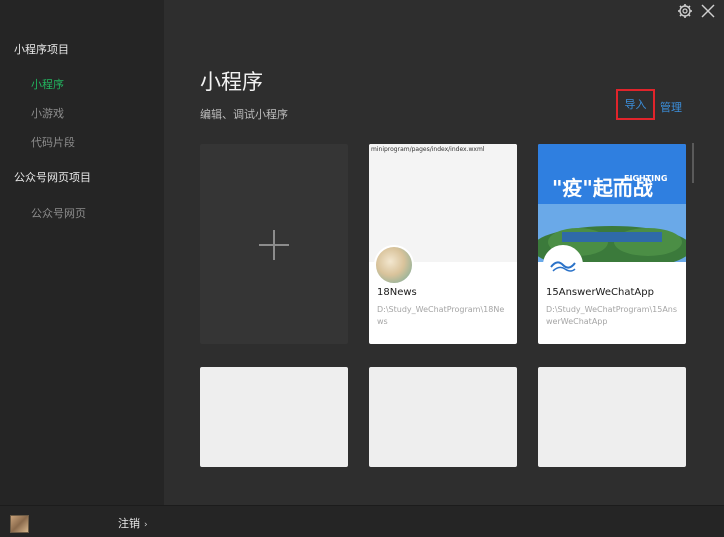  Describe the element at coordinates (397, 292) in the screenshot. I see `project-name: 18News` at that location.